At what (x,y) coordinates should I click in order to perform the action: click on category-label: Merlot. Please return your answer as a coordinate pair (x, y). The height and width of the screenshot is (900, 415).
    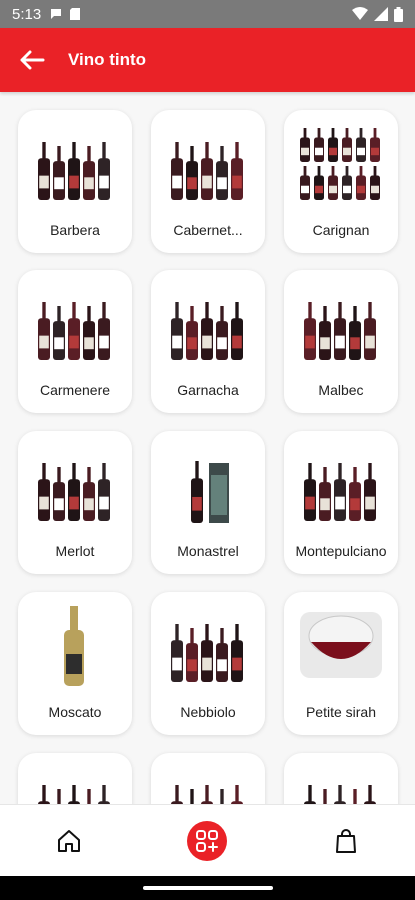
    Looking at the image, I should click on (75, 551).